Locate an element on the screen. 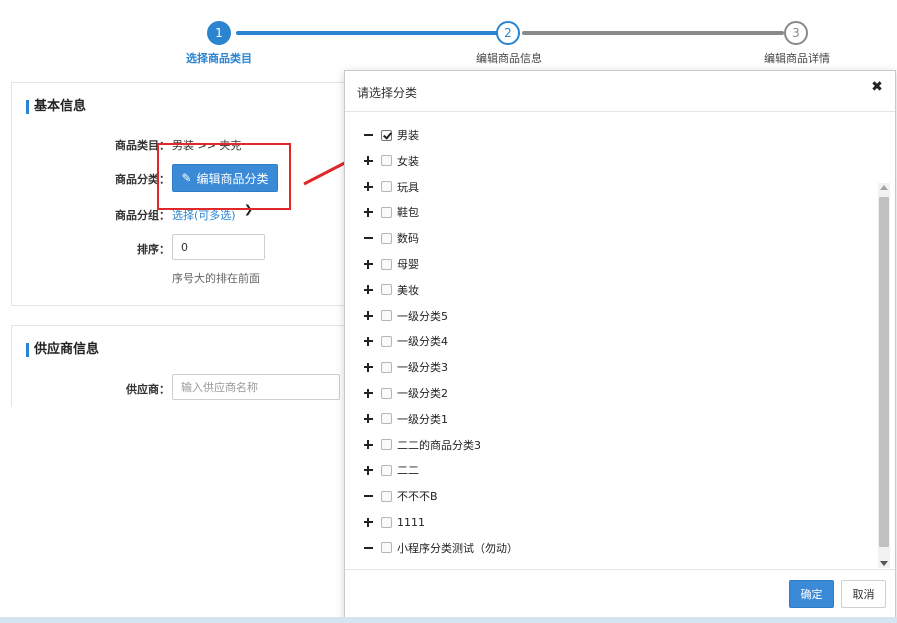 The height and width of the screenshot is (623, 897). sort-hint: 序号大的排在前面 is located at coordinates (216, 278).